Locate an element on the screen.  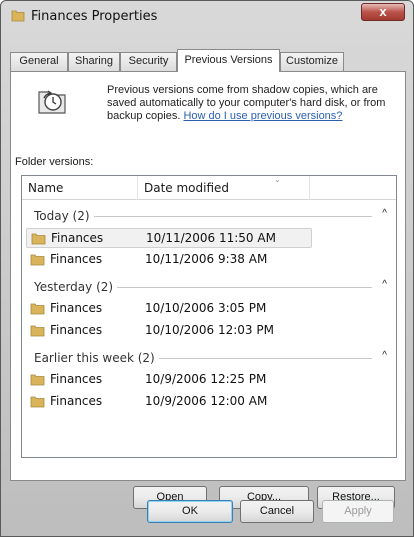
version-date: 10/9/2006 12:00 AM is located at coordinates (206, 401).